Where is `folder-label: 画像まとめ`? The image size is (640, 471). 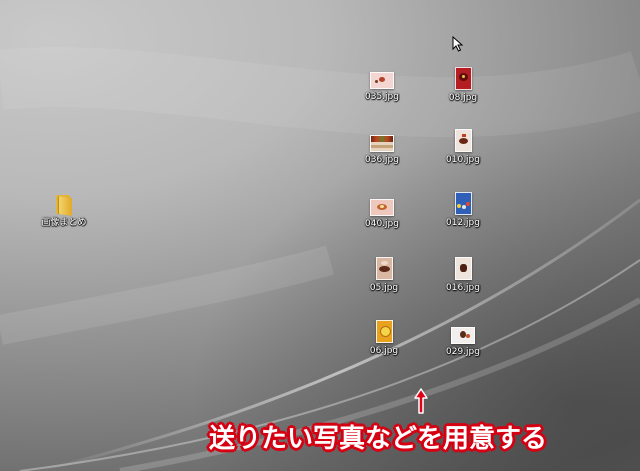
folder-label: 画像まとめ is located at coordinates (64, 223).